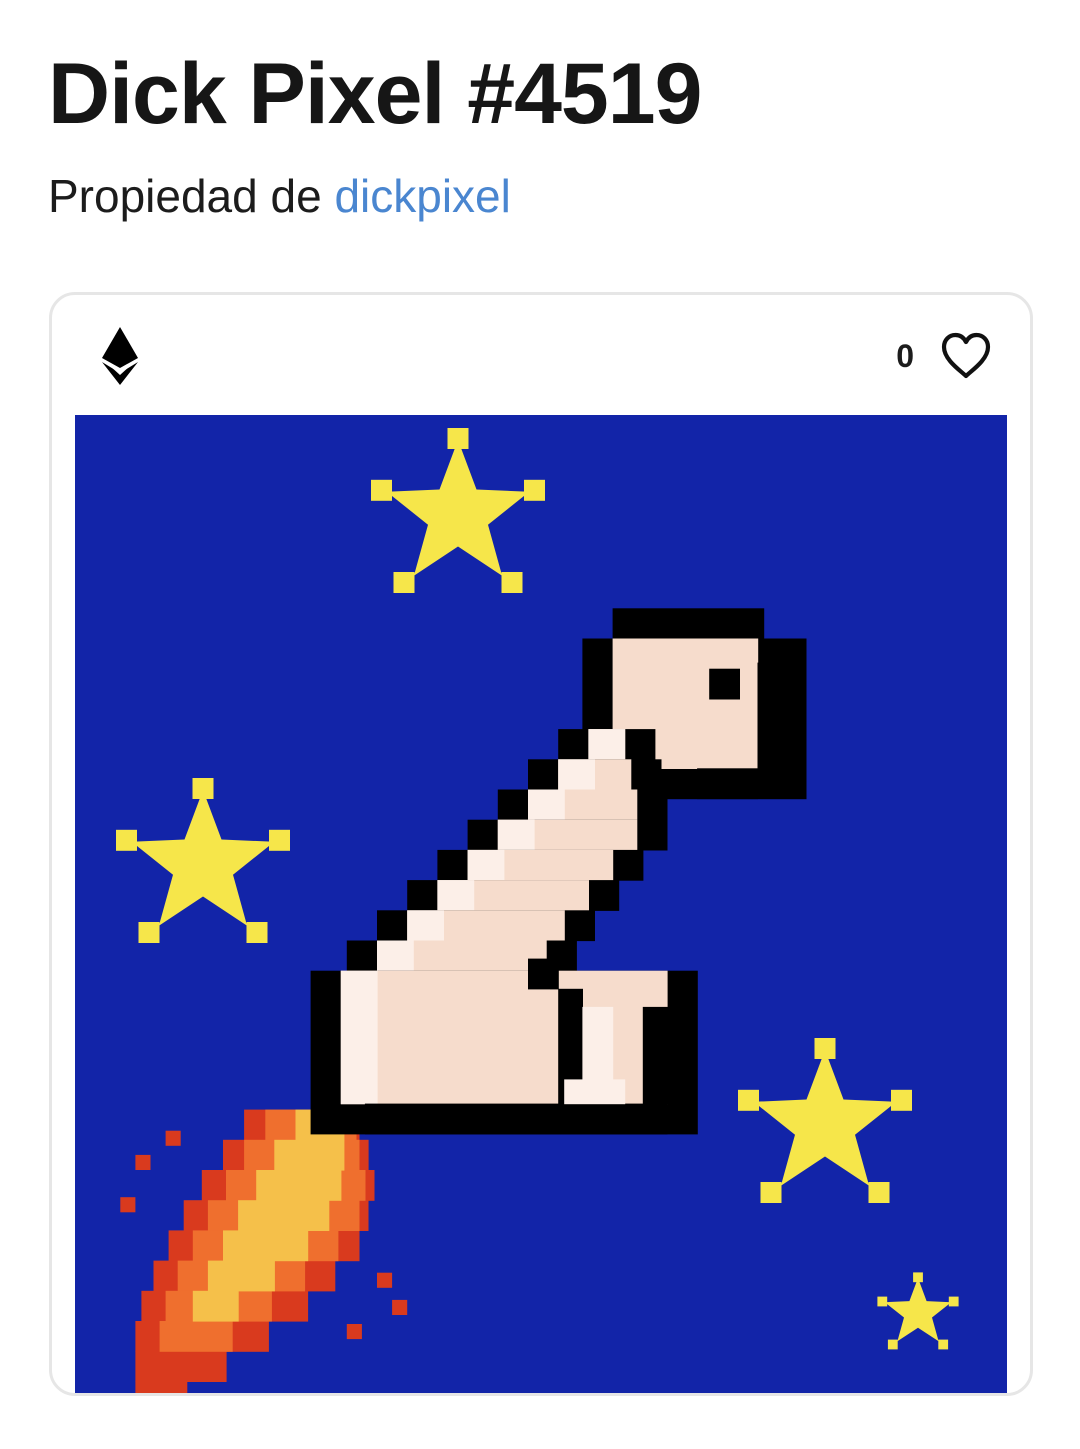  I want to click on ethereum-icon, so click(120, 356).